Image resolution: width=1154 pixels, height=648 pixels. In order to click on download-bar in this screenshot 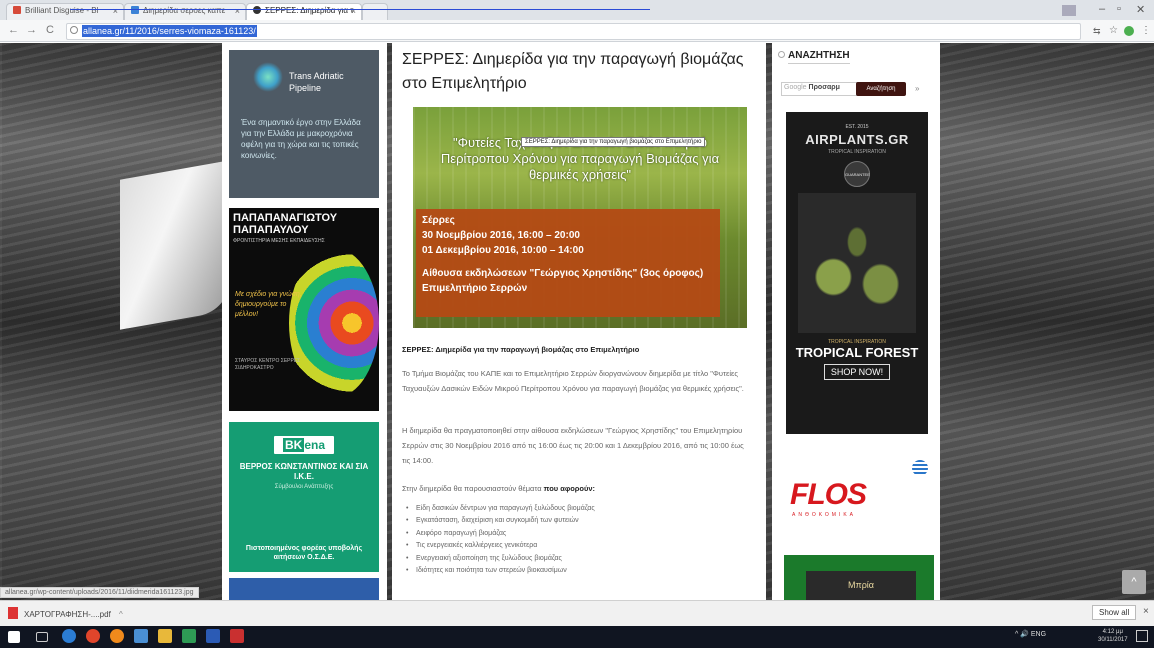, I will do `click(577, 613)`.